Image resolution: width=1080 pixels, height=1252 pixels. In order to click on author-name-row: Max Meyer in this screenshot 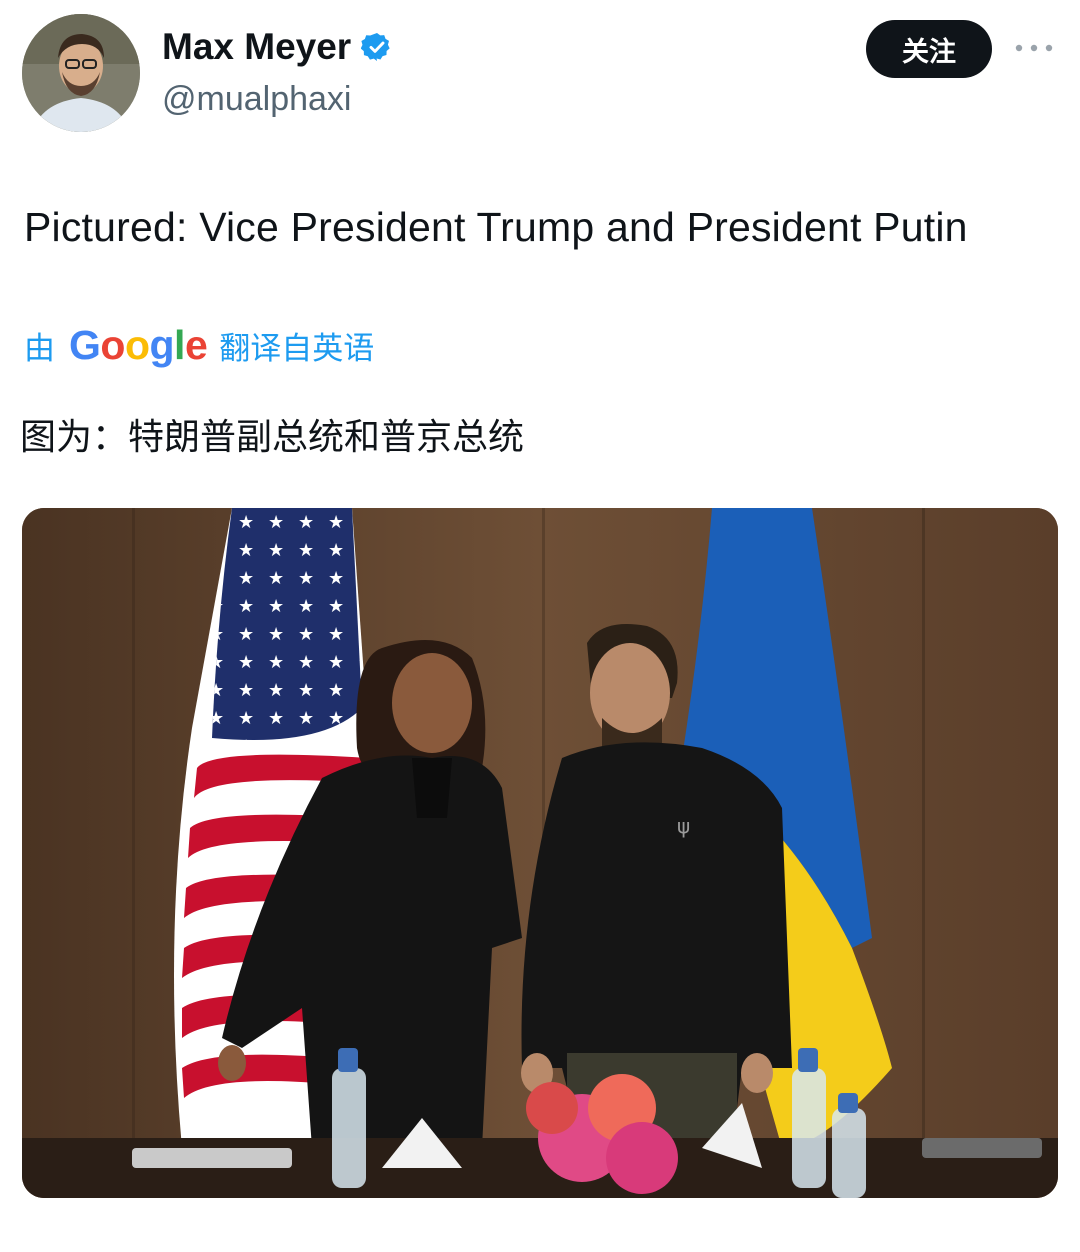, I will do `click(277, 47)`.